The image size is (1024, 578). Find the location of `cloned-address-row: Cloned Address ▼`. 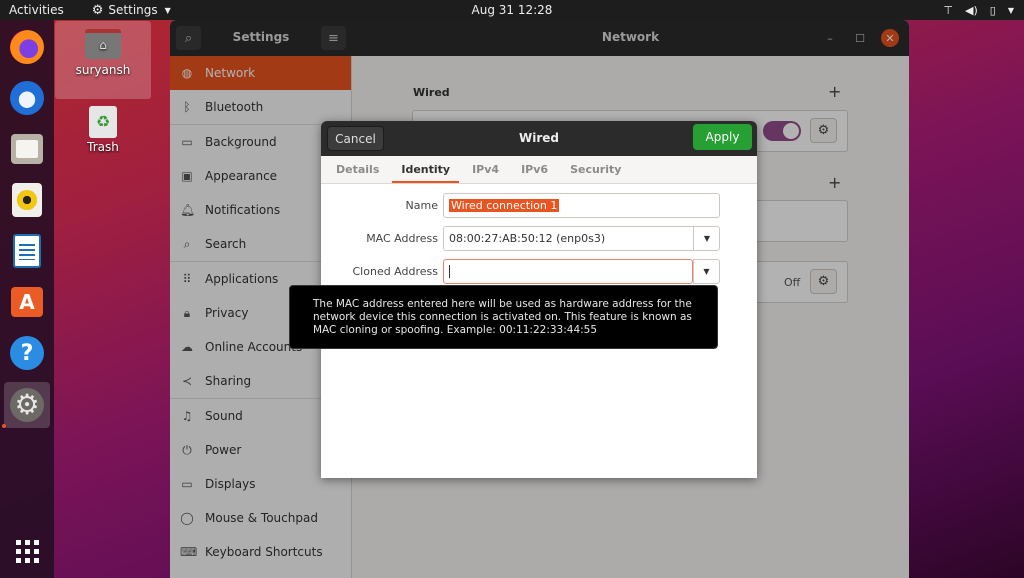

cloned-address-row: Cloned Address ▼ is located at coordinates (539, 271).